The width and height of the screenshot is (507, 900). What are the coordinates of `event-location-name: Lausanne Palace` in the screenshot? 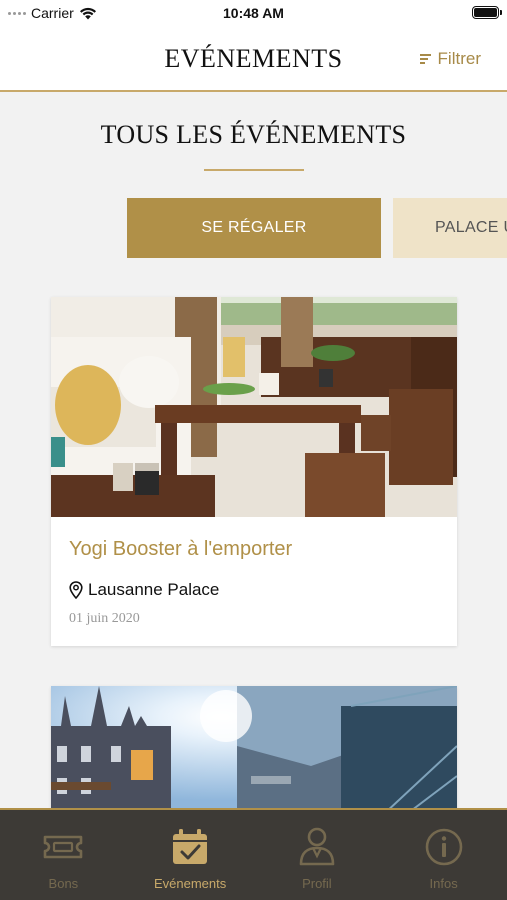 It's located at (154, 589).